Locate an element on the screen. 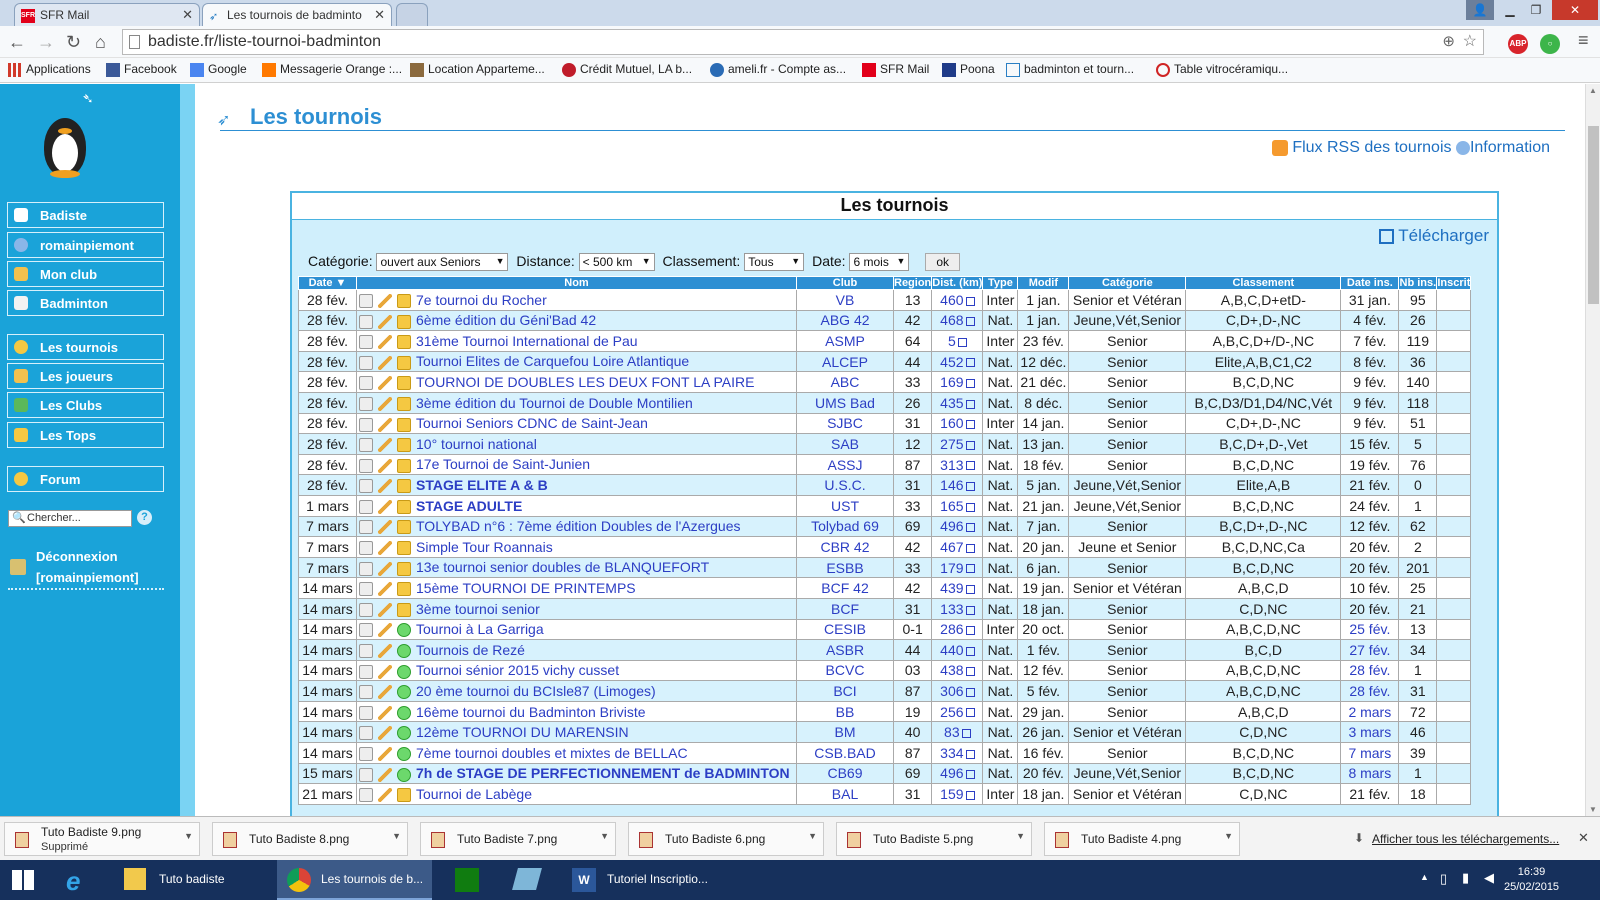 The height and width of the screenshot is (900, 1600). sidebar-item-mon-club: Mon club is located at coordinates (85, 274).